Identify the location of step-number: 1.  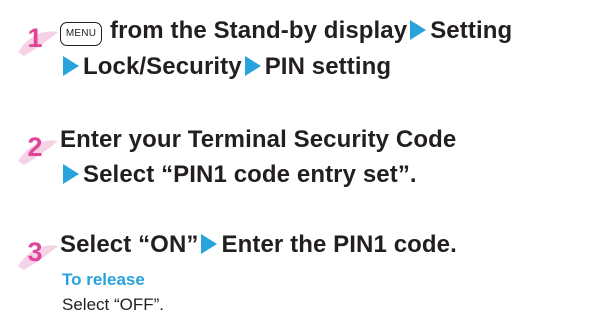
(35, 37).